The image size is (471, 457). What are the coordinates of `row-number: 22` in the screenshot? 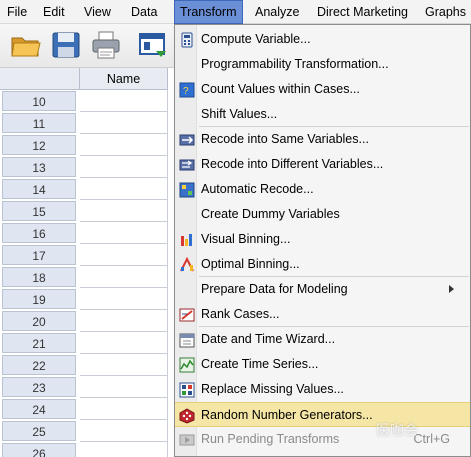 It's located at (39, 365).